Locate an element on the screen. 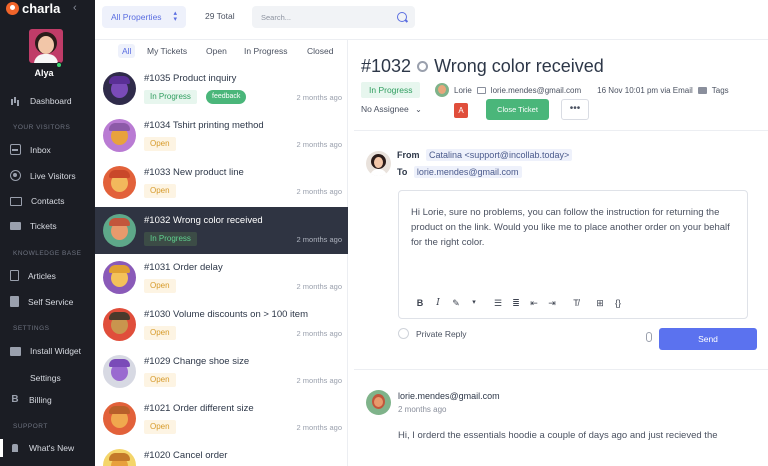 The width and height of the screenshot is (768, 466). filter-my-tickets: My Tickets is located at coordinates (167, 51).